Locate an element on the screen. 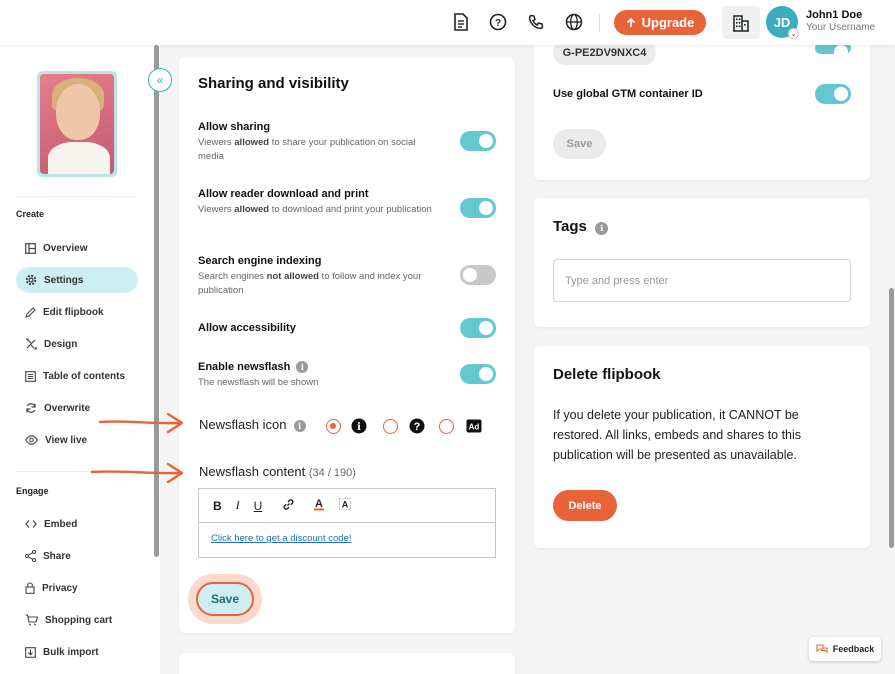  cart-icon is located at coordinates (31, 620).